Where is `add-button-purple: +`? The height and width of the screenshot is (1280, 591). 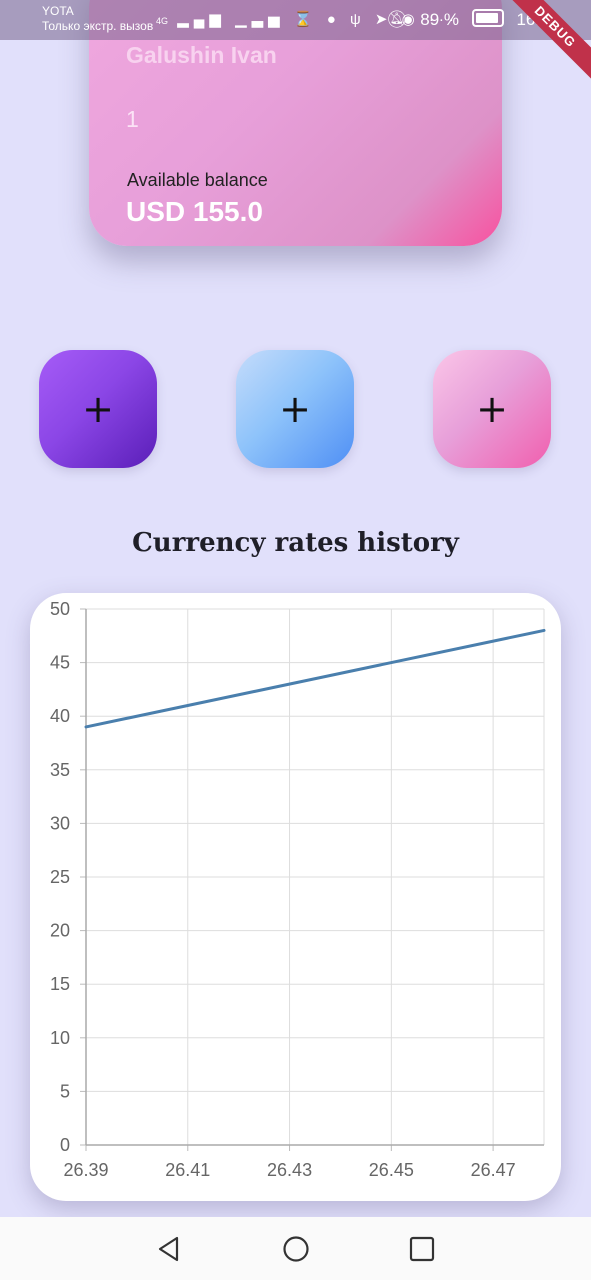
add-button-purple: + is located at coordinates (98, 409).